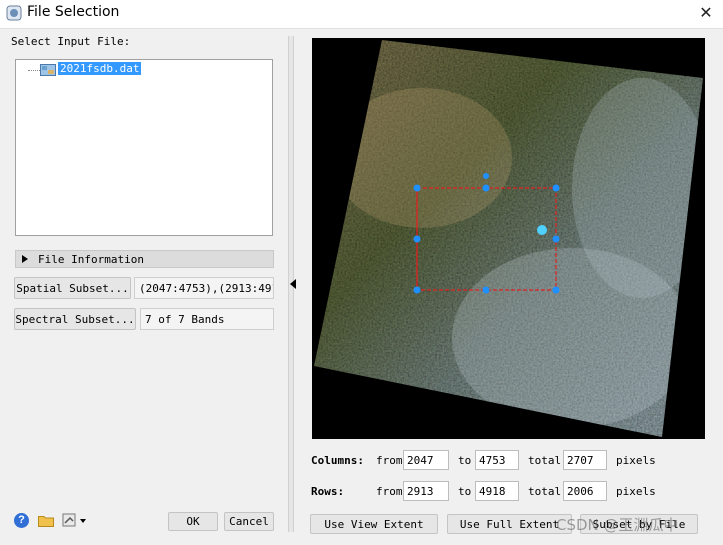 The image size is (723, 545). What do you see at coordinates (465, 491) in the screenshot?
I see `rows-to-label: to` at bounding box center [465, 491].